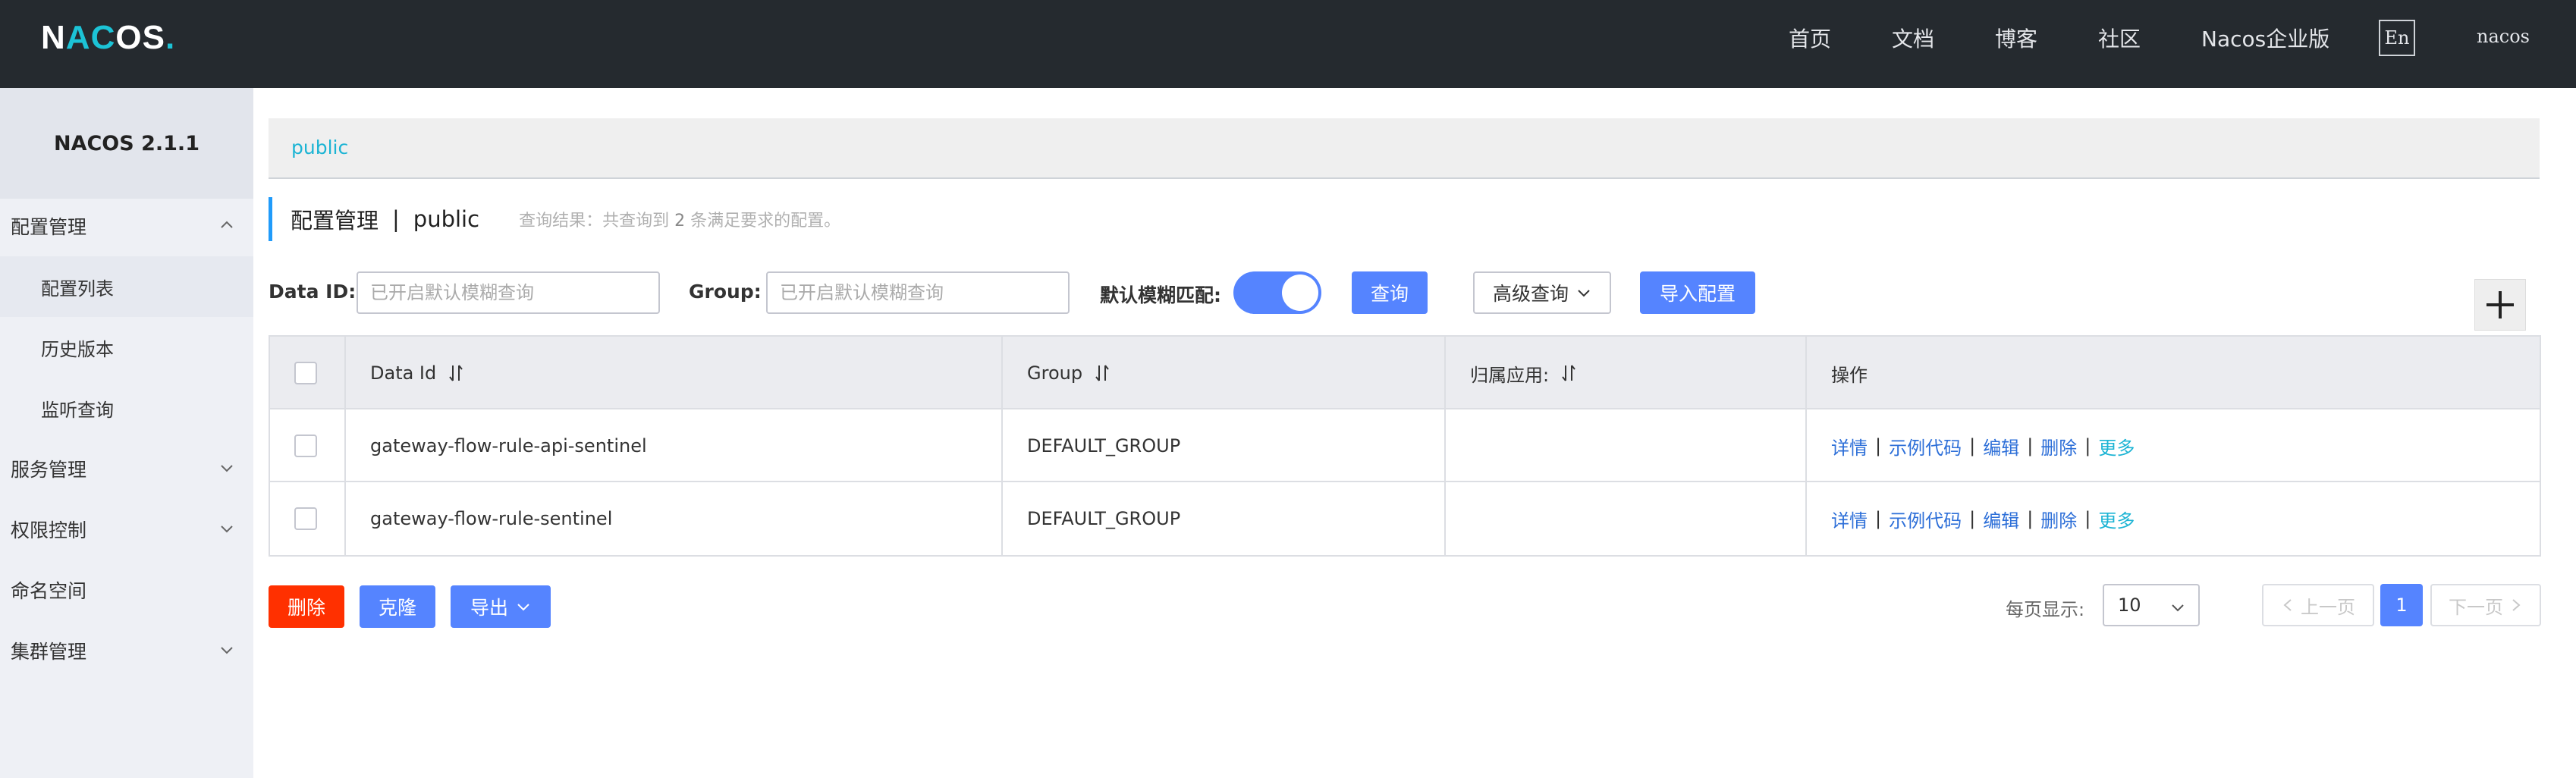  I want to click on advanced-query-button: 高级查询, so click(1542, 292).